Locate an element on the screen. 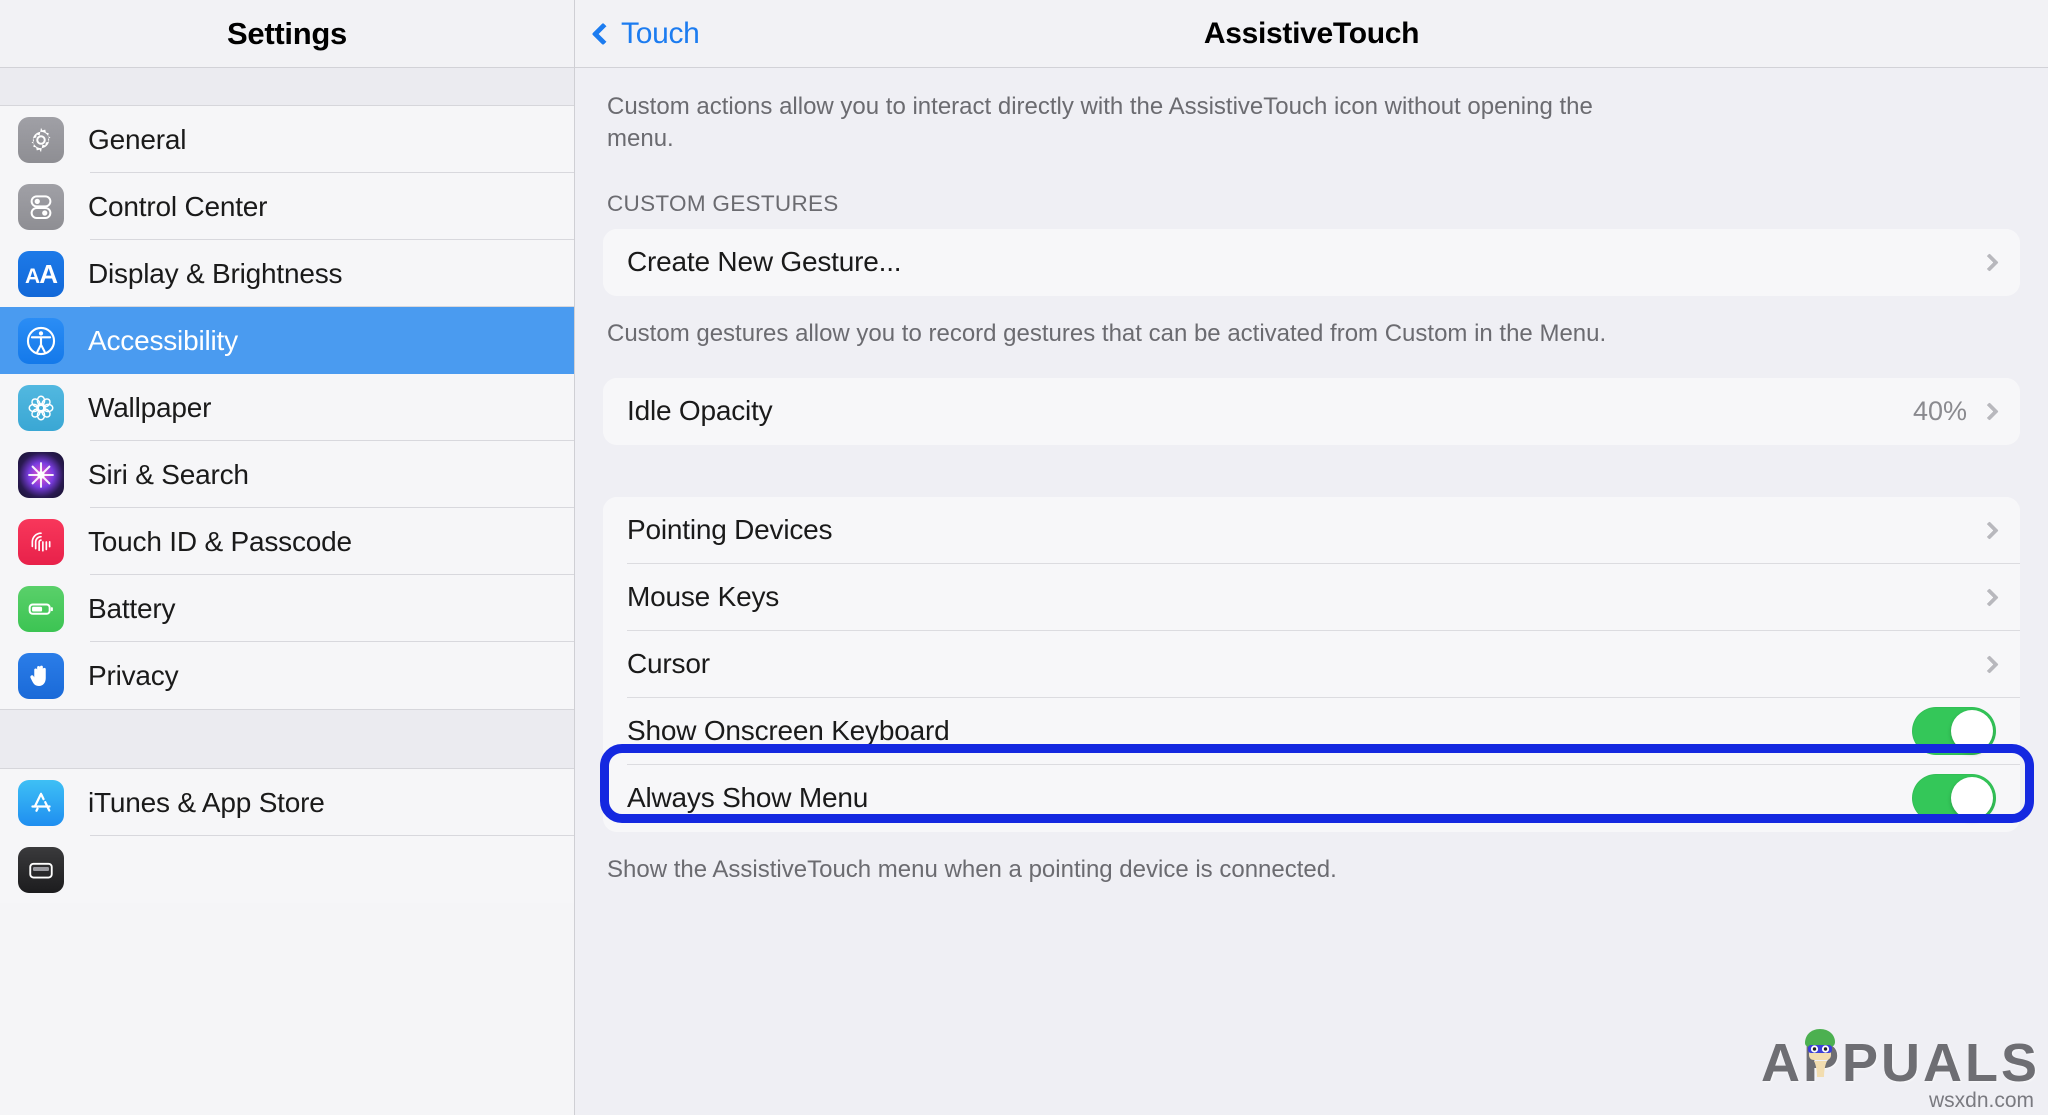 The image size is (2048, 1115). sidebar-item-wallet is located at coordinates (287, 869).